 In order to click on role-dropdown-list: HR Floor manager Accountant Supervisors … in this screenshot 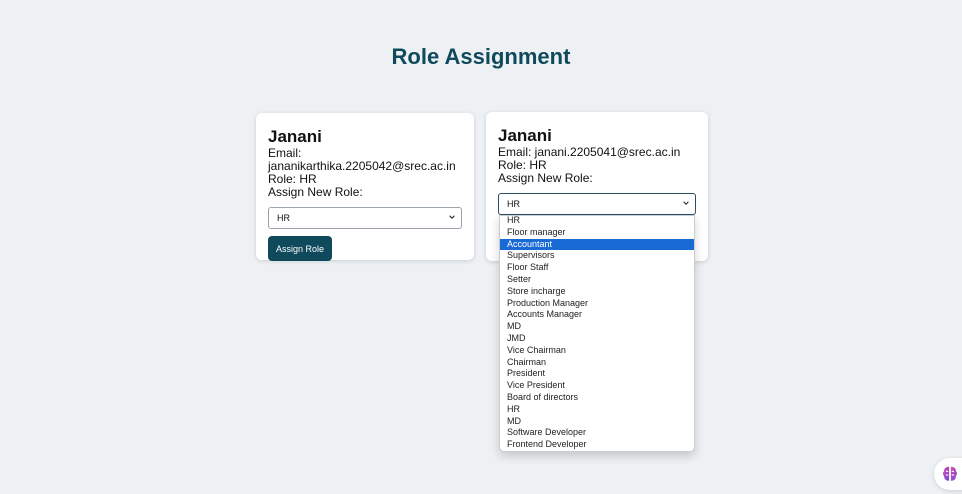, I will do `click(597, 333)`.